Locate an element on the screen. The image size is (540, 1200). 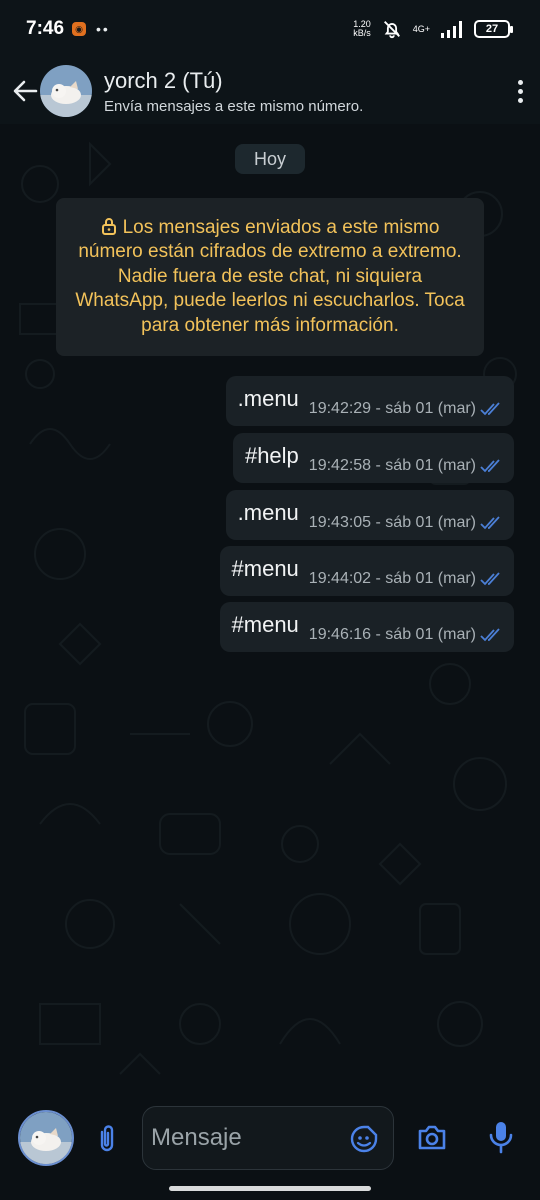
message-text: #help is located at coordinates (271, 455).